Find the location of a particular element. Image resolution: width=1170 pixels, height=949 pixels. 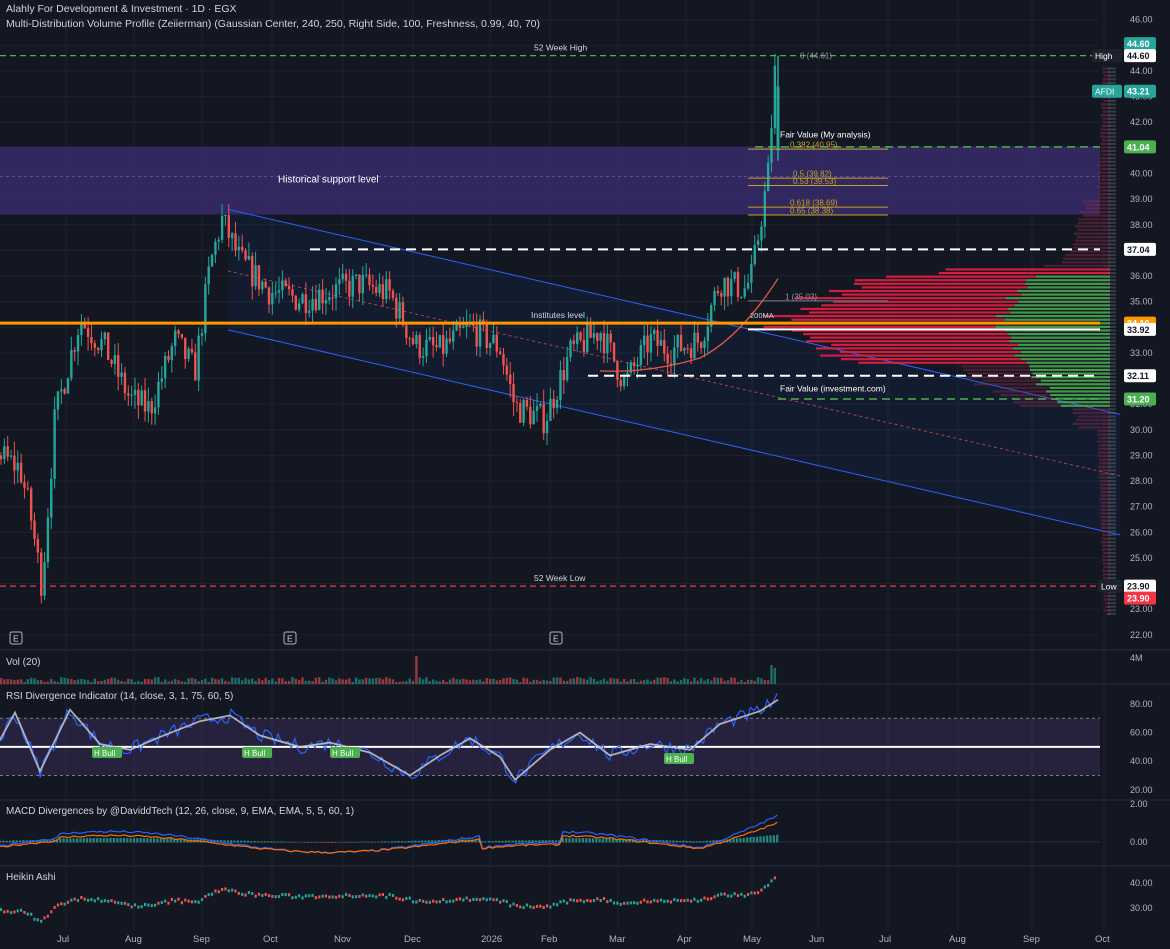

rsi-tick: 20.00 is located at coordinates (1141, 790).